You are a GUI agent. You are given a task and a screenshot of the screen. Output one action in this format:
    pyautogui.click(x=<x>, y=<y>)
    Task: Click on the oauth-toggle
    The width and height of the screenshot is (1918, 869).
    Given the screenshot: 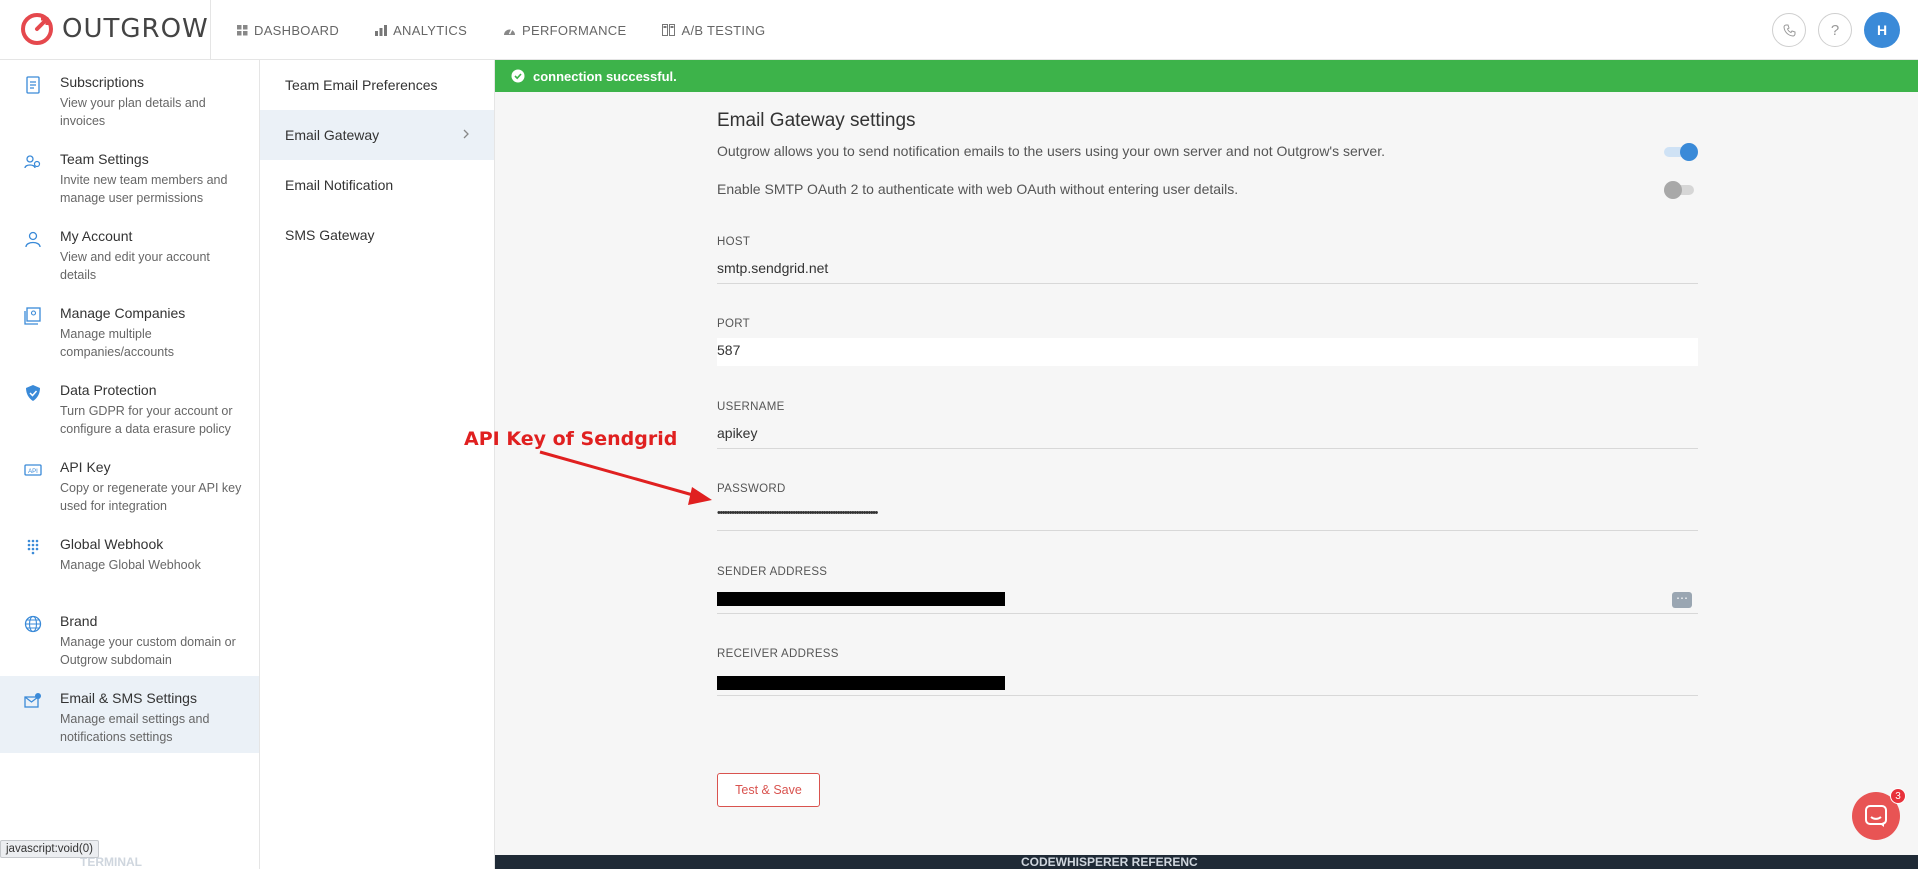 What is the action you would take?
    pyautogui.click(x=1681, y=189)
    